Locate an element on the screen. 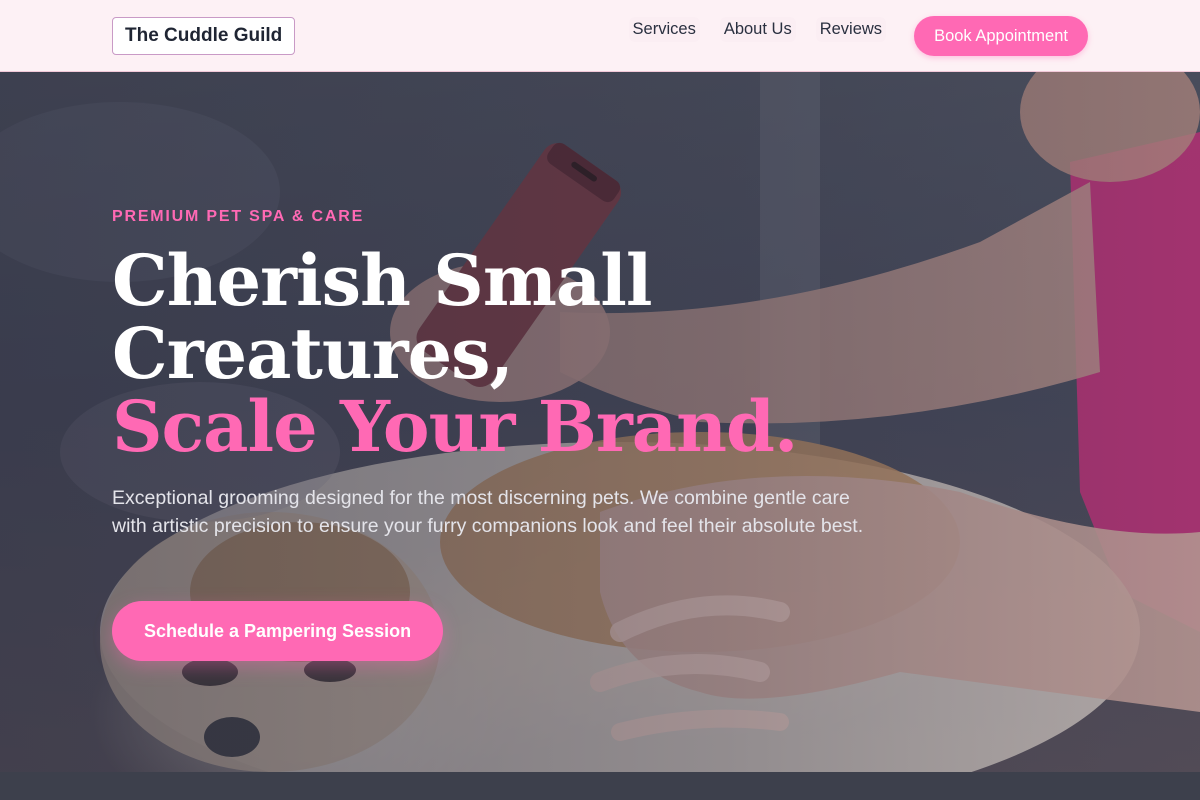 The height and width of the screenshot is (800, 1200). grooming-table-edge is located at coordinates (600, 786).